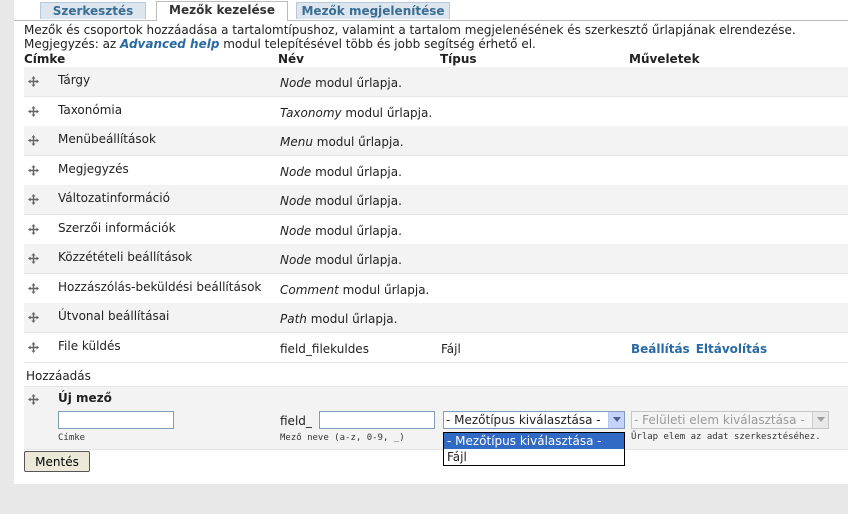  I want to click on field-type-select: - Mezőtípus kiválasztása -, so click(534, 420).